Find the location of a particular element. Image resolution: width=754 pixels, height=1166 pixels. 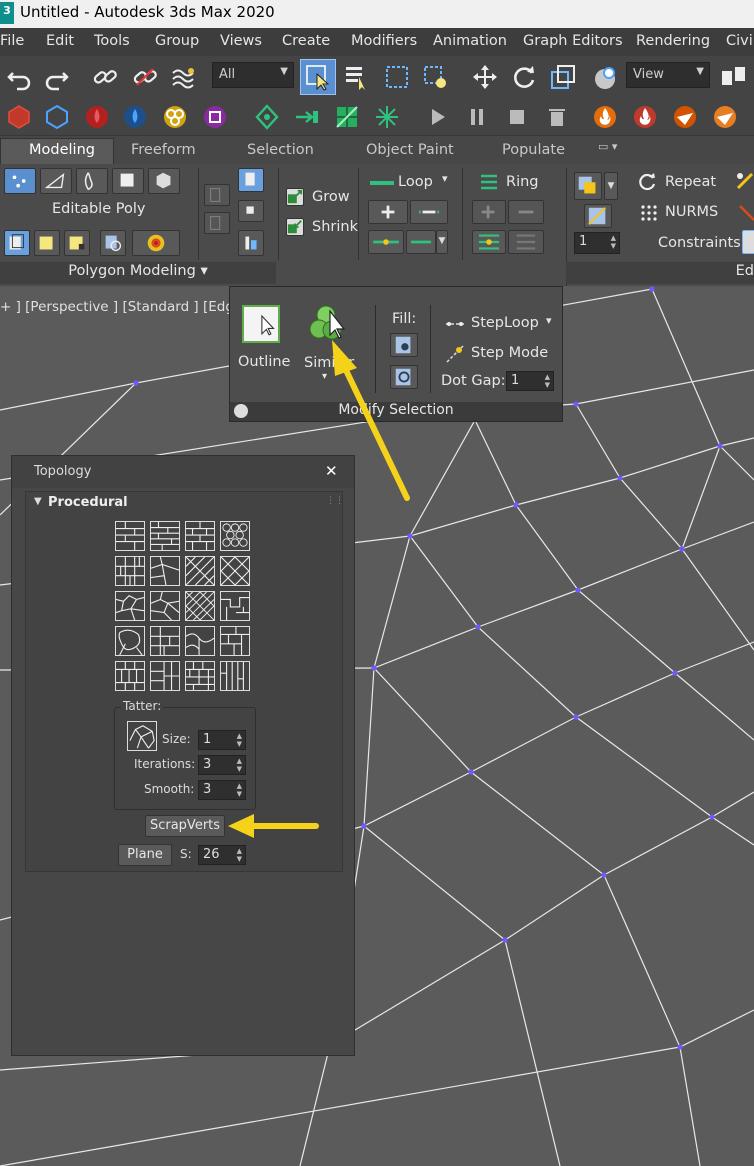

select-by-name-icon is located at coordinates (357, 77).